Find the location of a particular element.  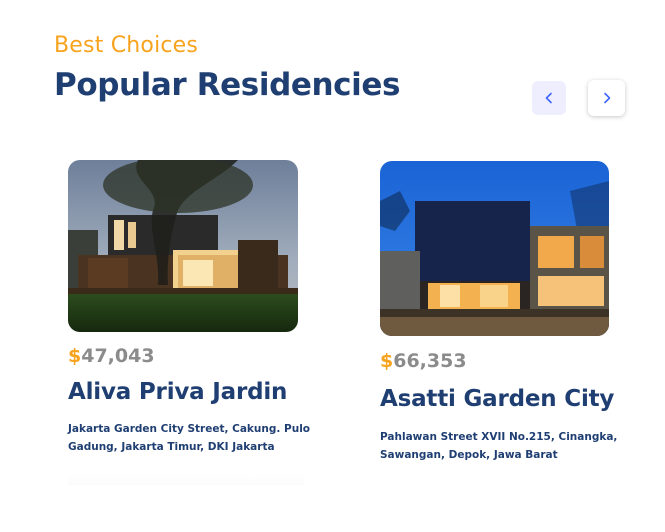

prev-button is located at coordinates (549, 98).